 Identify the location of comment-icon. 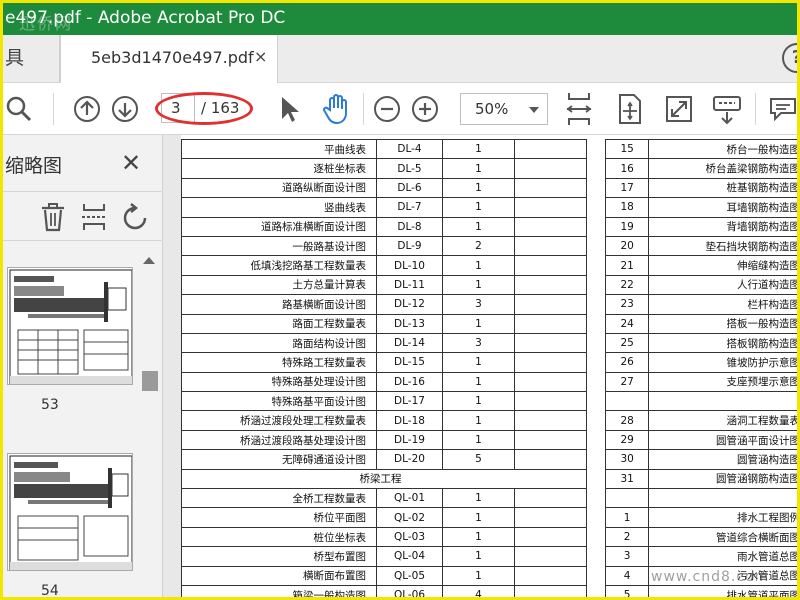
(782, 109).